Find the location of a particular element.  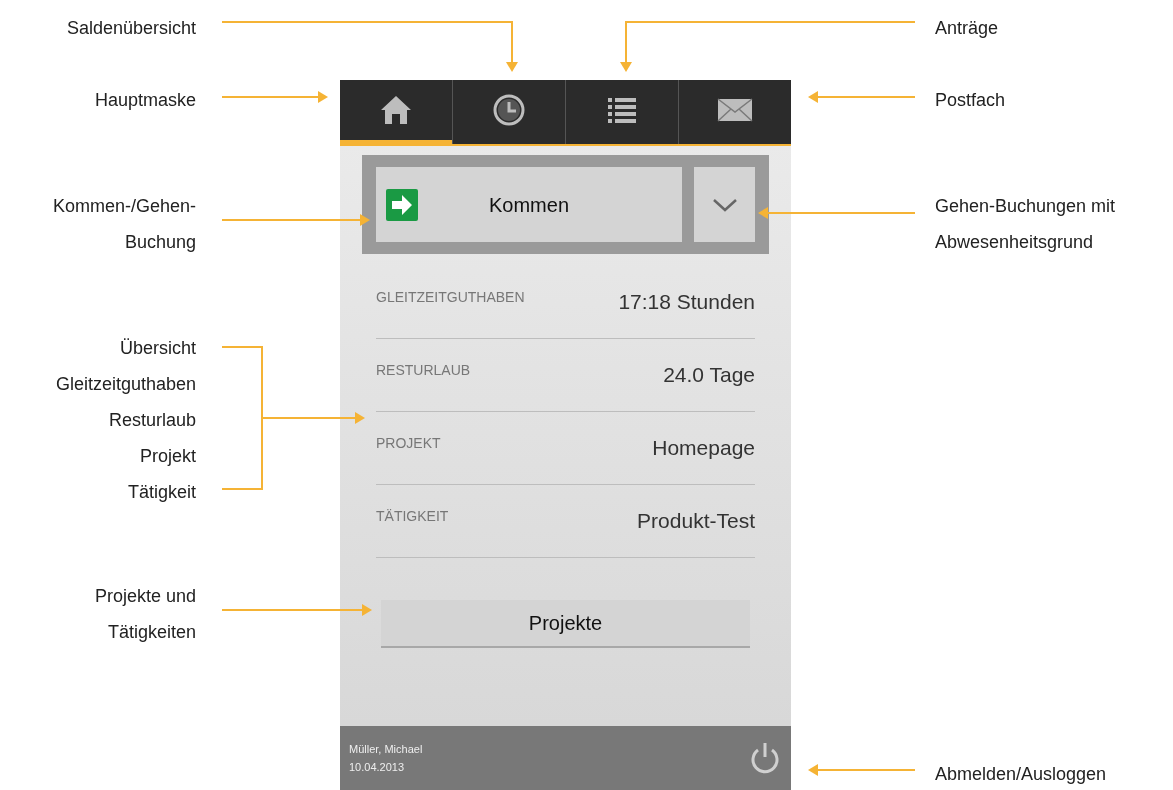

callout-label: Saldenübersicht is located at coordinates (130, 28).